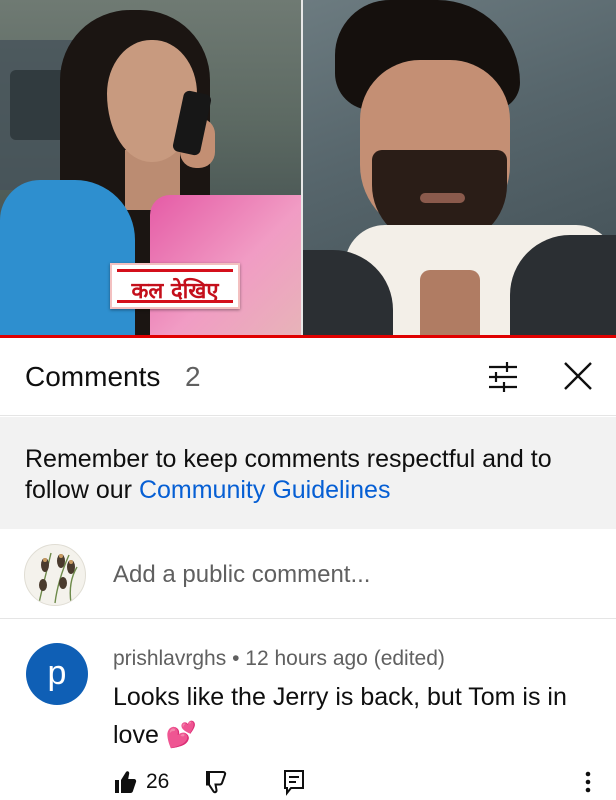  What do you see at coordinates (175, 291) in the screenshot?
I see `video-caption: कल देखिए` at bounding box center [175, 291].